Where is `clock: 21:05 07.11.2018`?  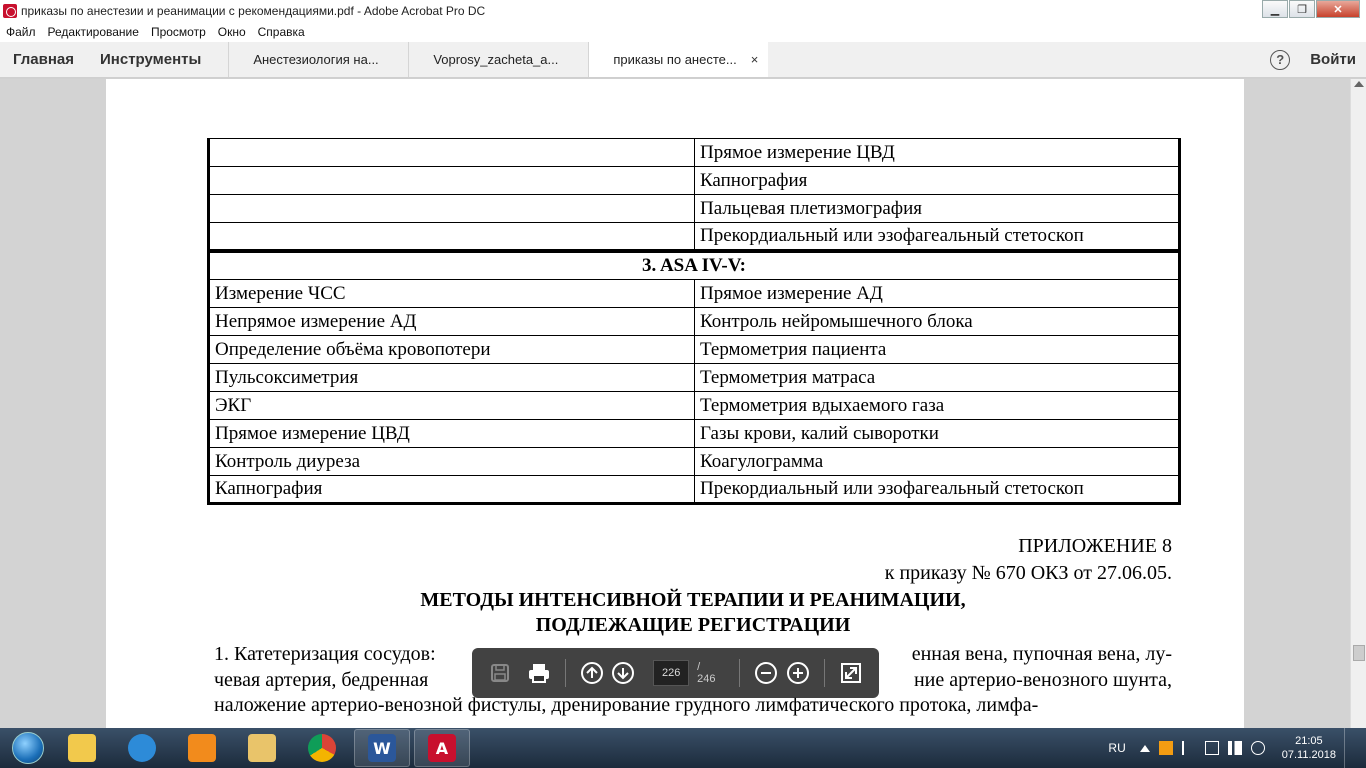
clock: 21:05 07.11.2018 is located at coordinates (1309, 748).